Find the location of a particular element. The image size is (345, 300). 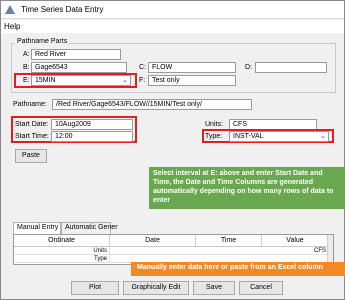

type-dropdown: INST-VAL ⌄ is located at coordinates (279, 136).